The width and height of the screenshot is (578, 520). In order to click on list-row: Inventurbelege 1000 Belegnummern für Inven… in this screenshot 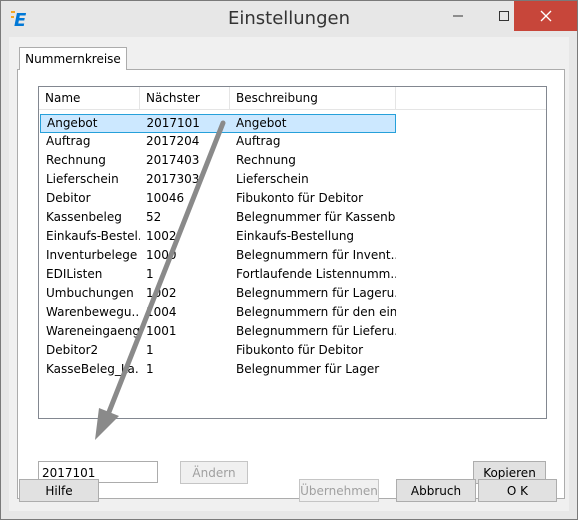, I will do `click(218, 256)`.